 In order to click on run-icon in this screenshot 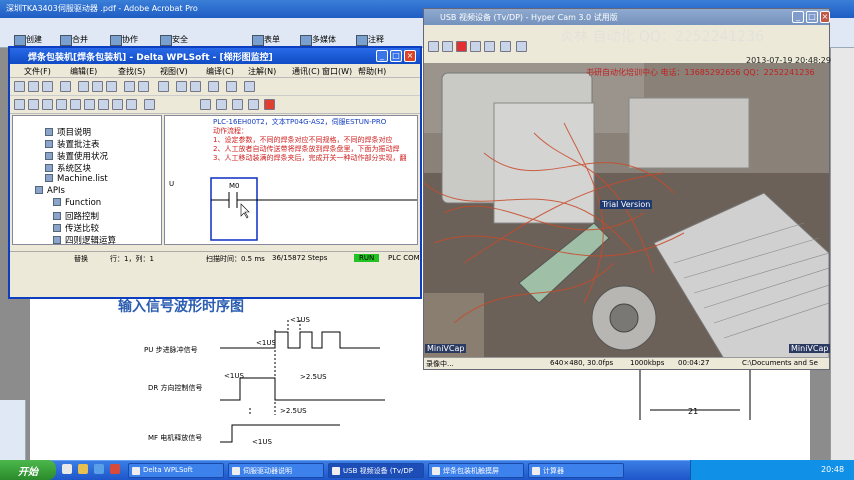, I will do `click(221, 104)`.